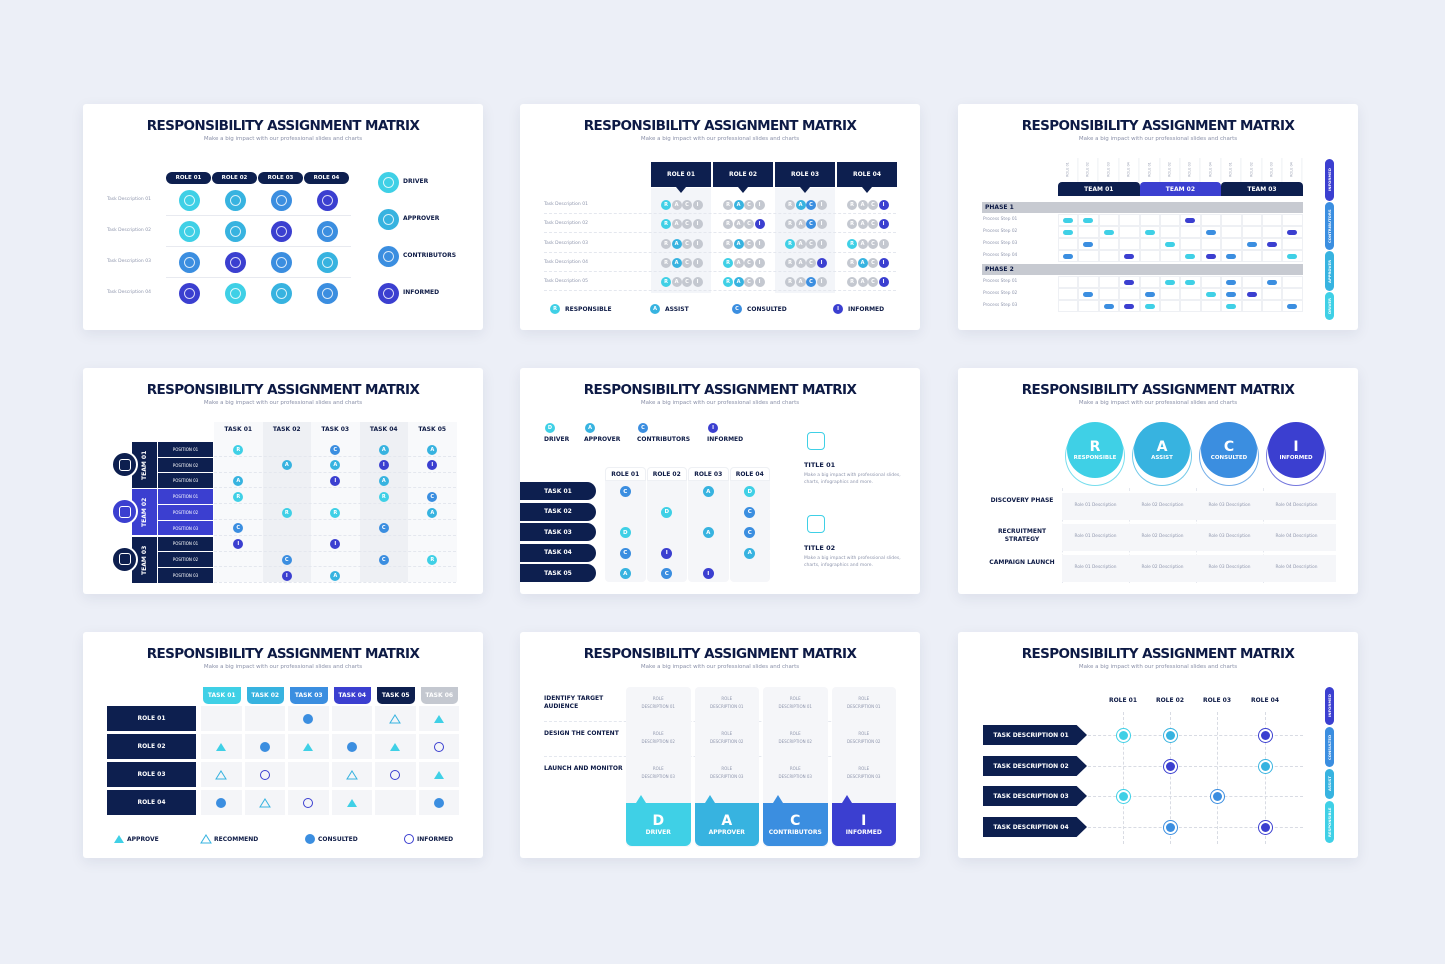  I want to click on task-header: TASK 02, so click(286, 429).